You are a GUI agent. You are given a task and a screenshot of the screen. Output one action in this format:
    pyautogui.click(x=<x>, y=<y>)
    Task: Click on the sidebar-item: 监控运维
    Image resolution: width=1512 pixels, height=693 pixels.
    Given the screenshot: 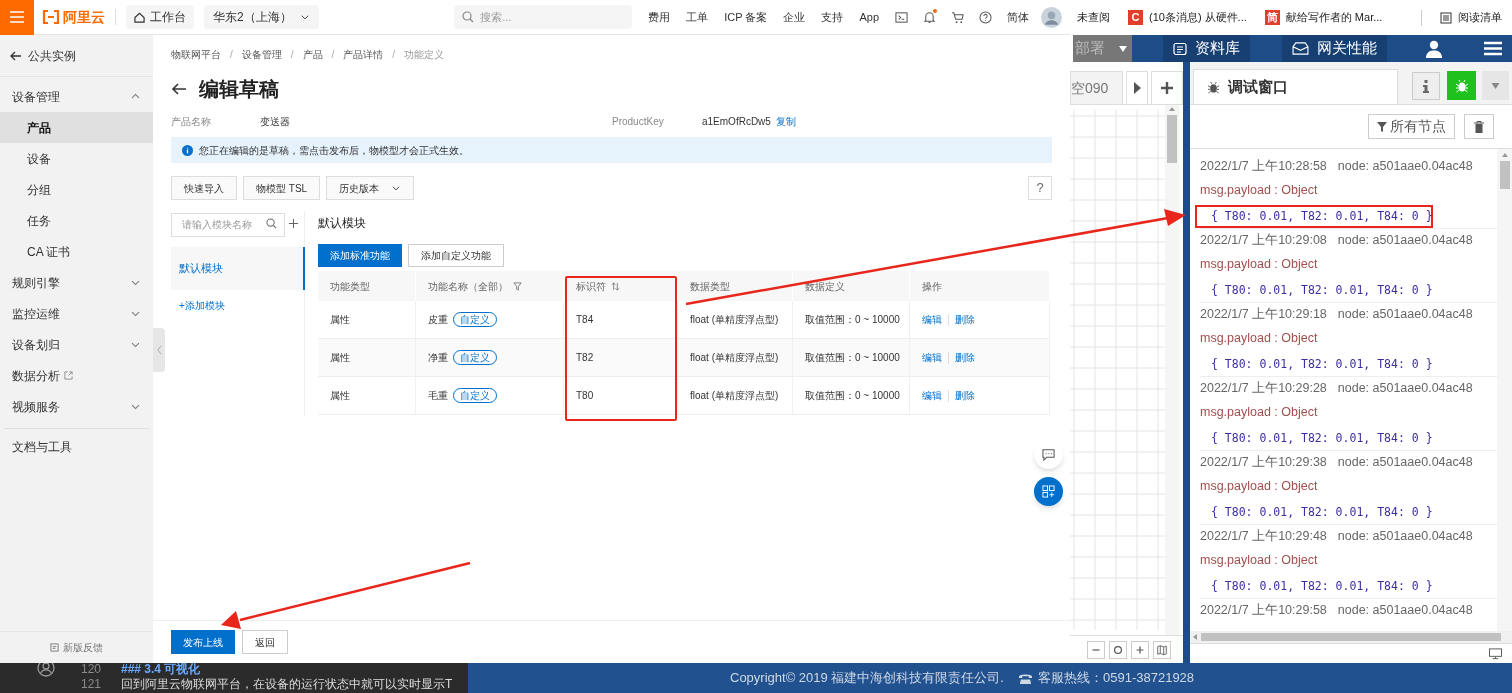 What is the action you would take?
    pyautogui.click(x=76, y=313)
    